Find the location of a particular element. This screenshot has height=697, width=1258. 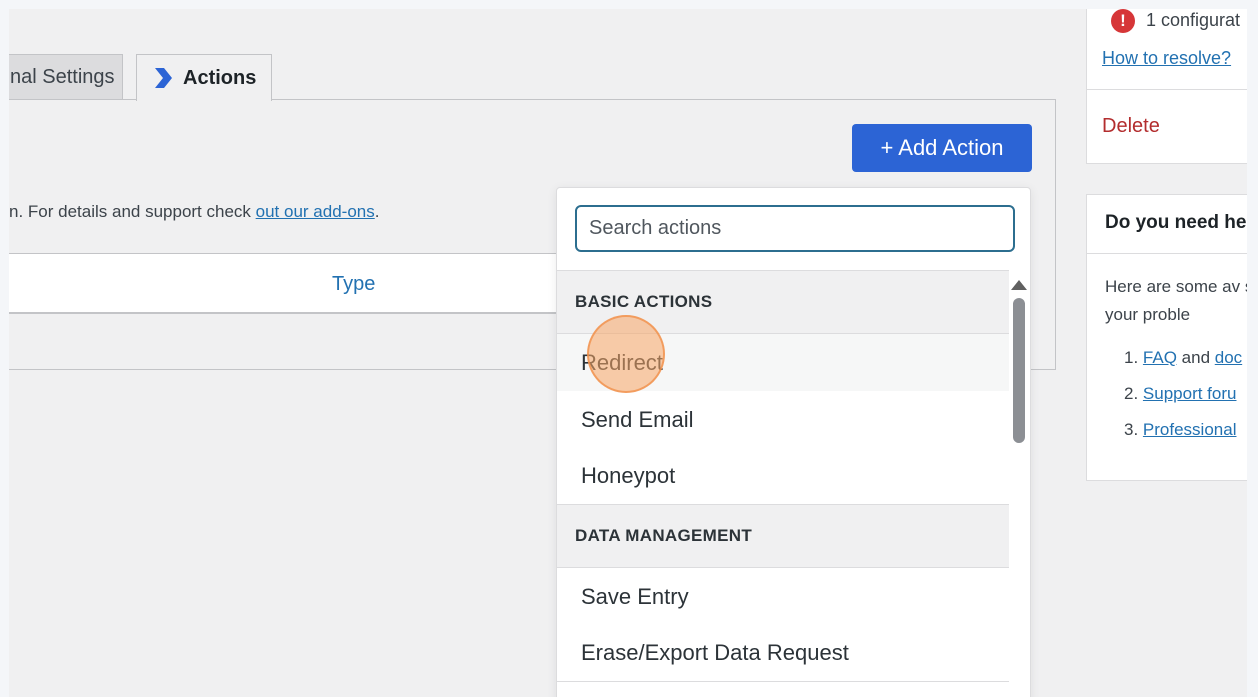

action-item-send-email: Send Email is located at coordinates (783, 419).